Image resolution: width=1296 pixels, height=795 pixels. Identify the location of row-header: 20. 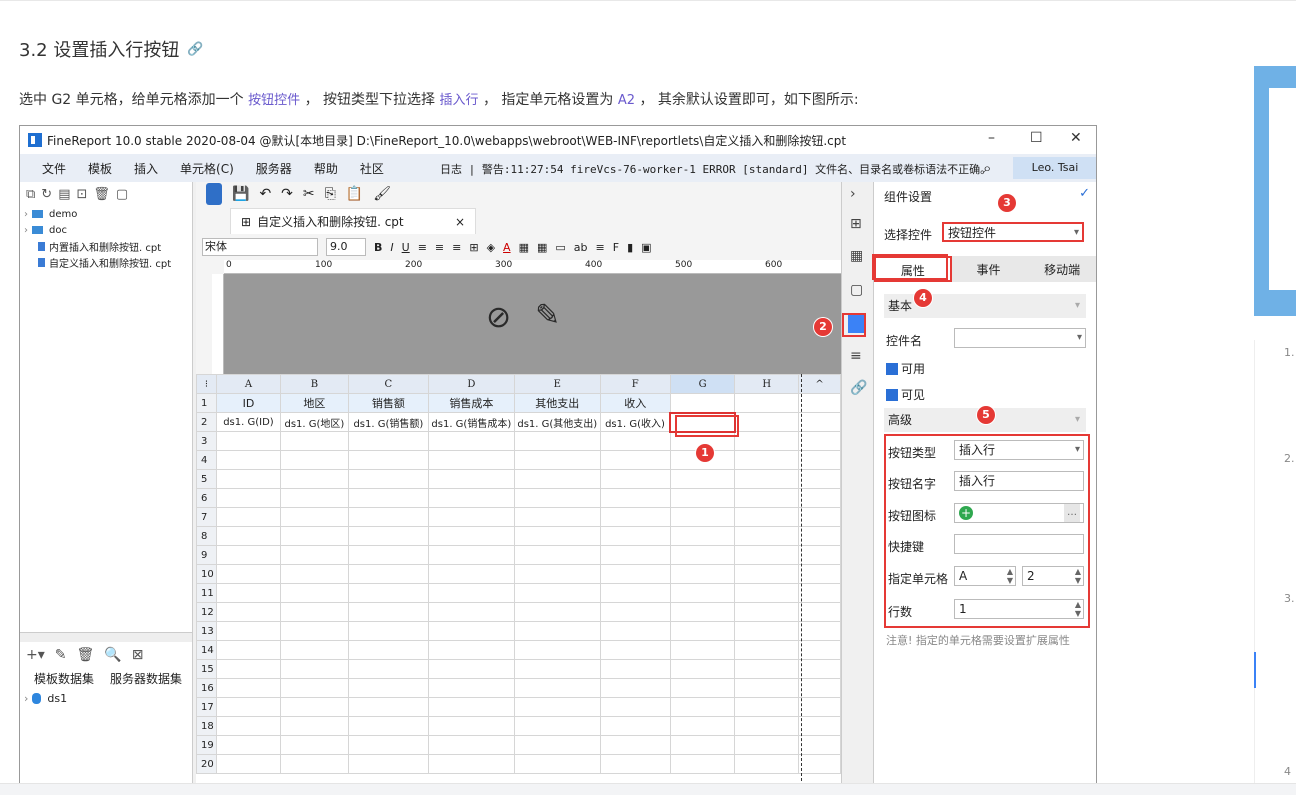
(206, 764).